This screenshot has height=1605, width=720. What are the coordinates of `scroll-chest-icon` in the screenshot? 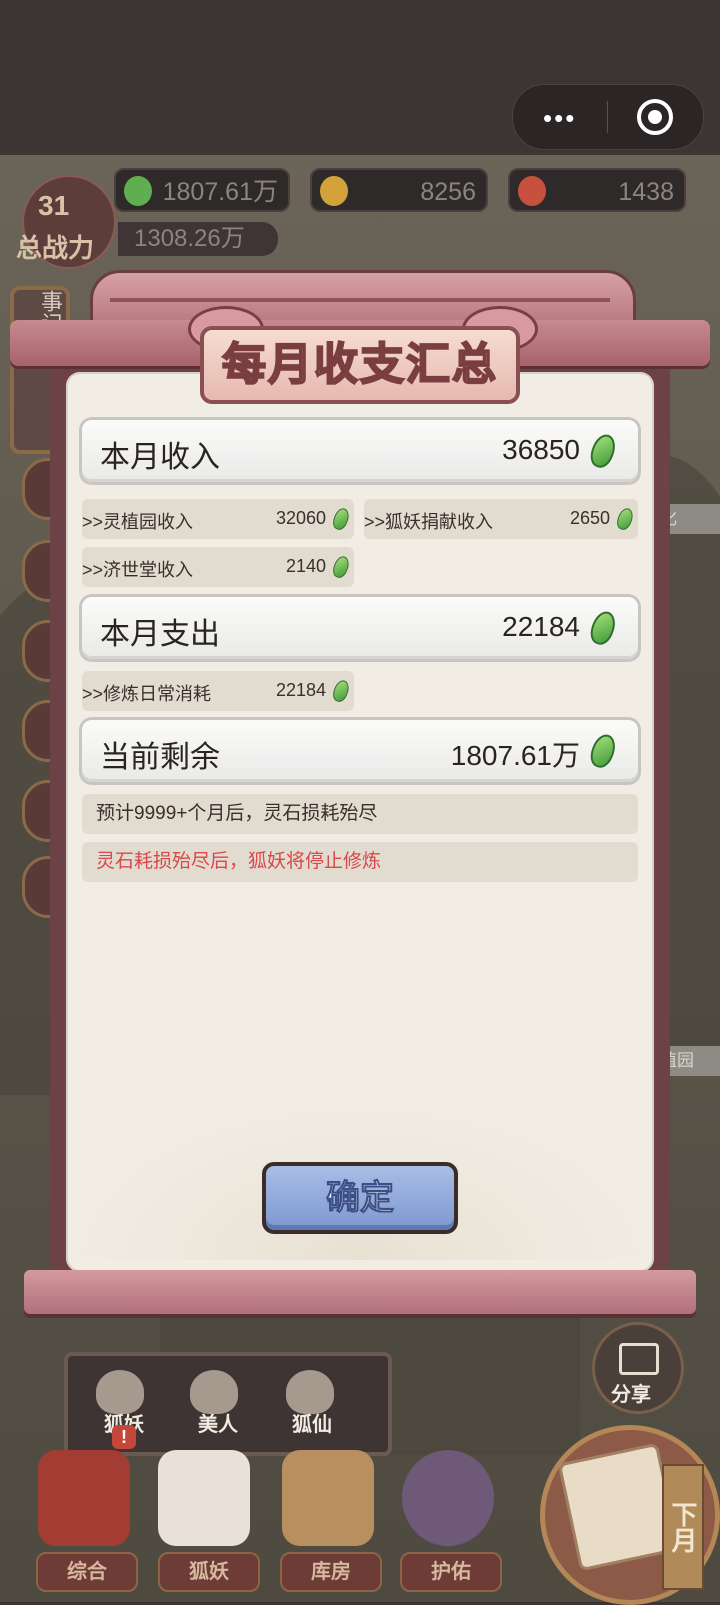 It's located at (328, 1498).